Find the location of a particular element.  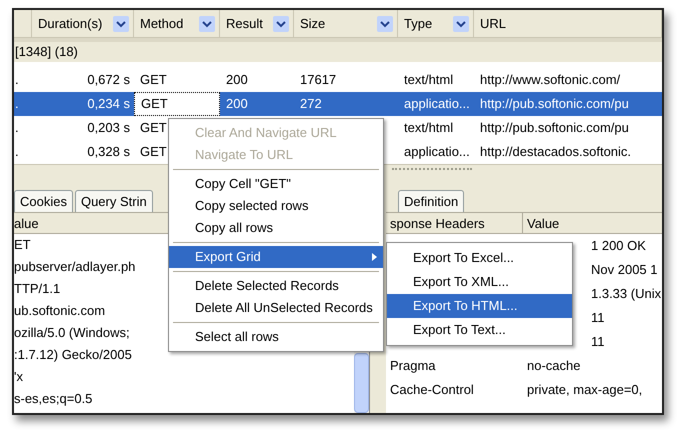

column-header: Duration(s) is located at coordinates (70, 24).